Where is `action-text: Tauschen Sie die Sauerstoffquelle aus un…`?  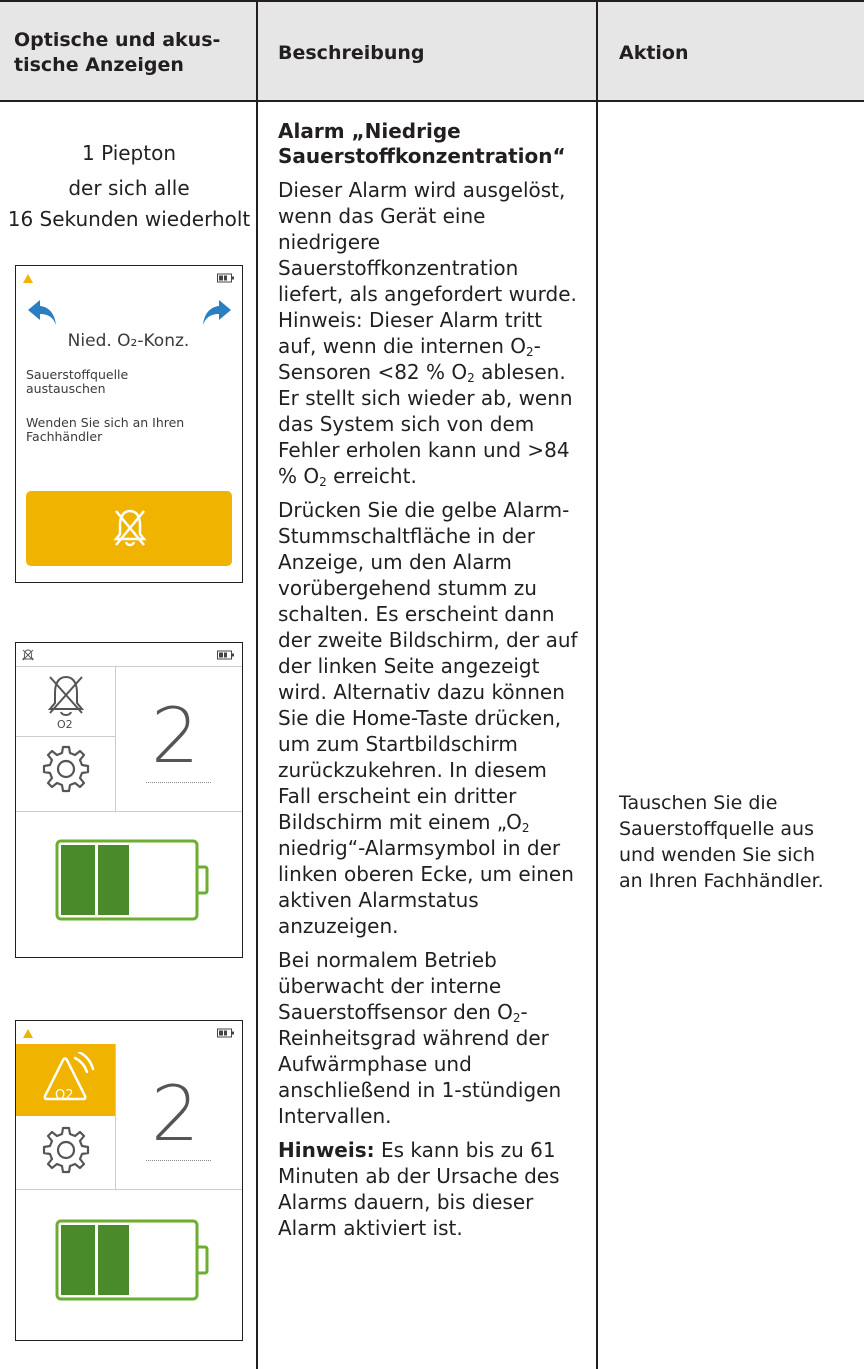 action-text: Tauschen Sie die Sauerstoffquelle aus un… is located at coordinates (721, 842).